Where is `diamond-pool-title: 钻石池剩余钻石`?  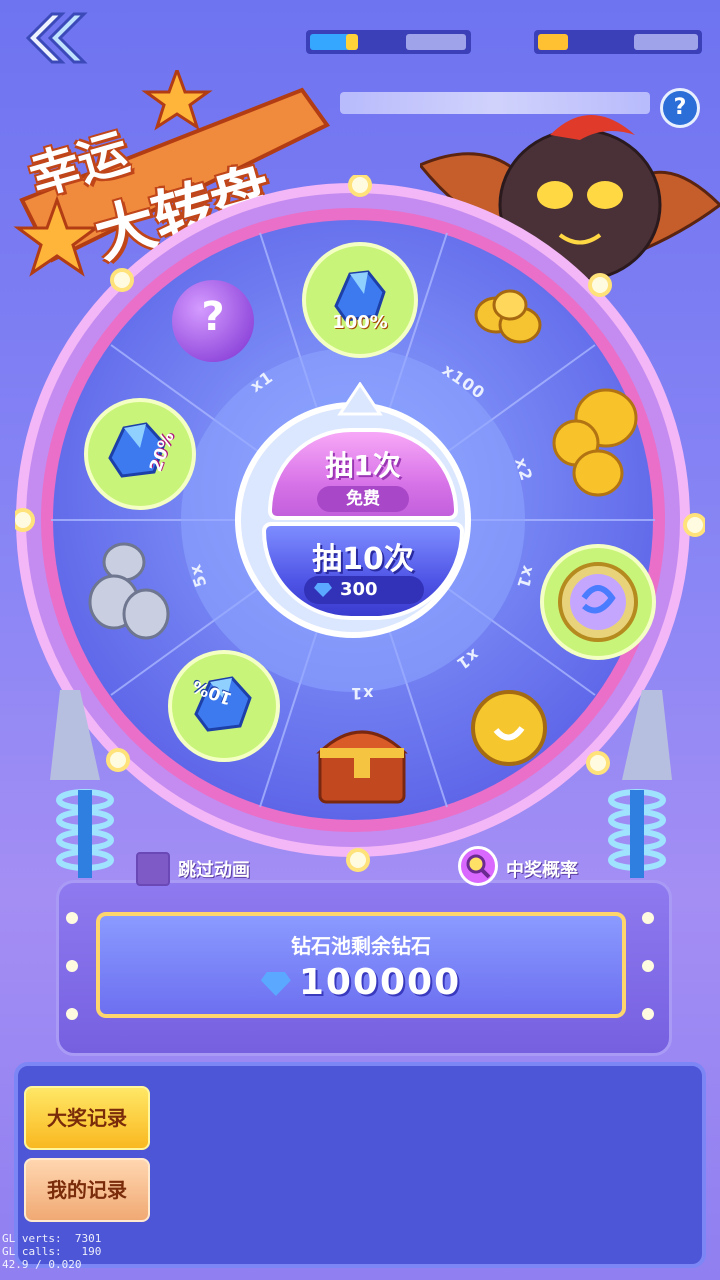 diamond-pool-title: 钻石池剩余钻石 is located at coordinates (361, 946).